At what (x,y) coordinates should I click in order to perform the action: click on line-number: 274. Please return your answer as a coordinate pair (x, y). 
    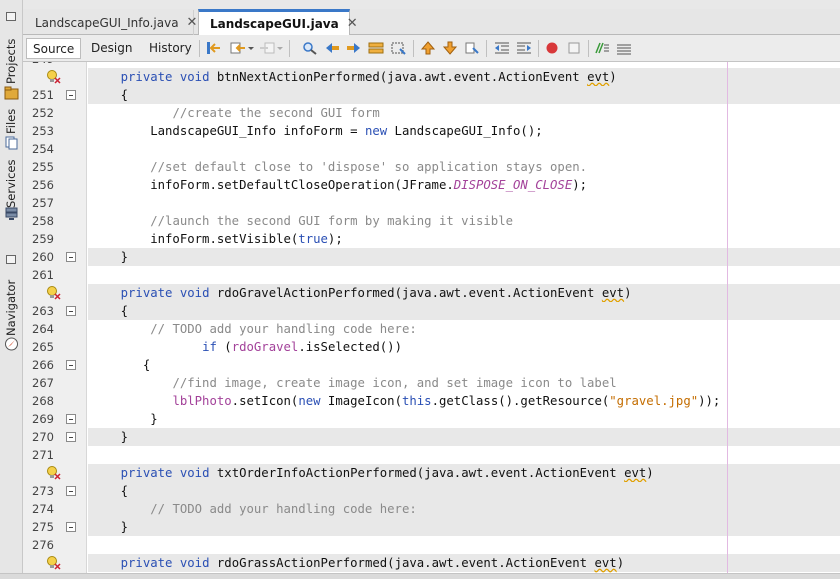
    Looking at the image, I should click on (43, 509).